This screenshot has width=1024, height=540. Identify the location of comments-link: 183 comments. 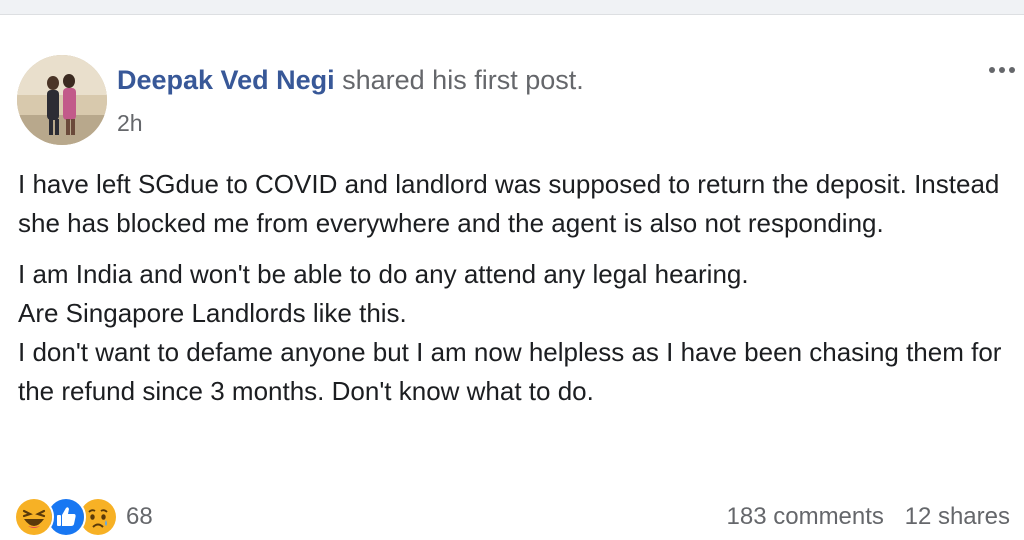
(805, 516).